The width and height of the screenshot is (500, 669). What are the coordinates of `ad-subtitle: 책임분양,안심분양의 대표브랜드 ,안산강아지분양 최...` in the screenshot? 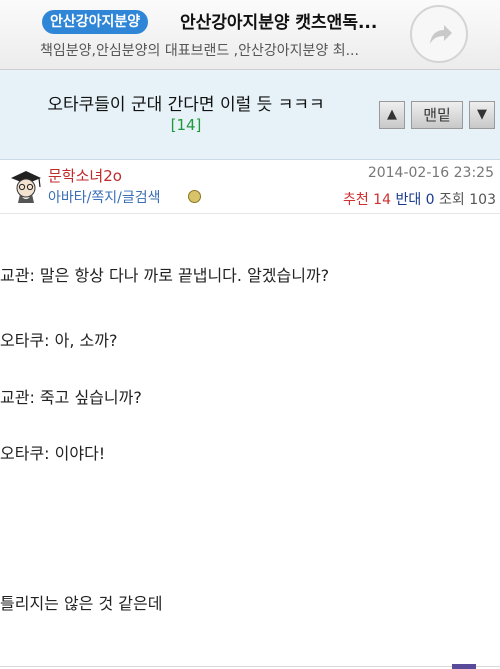 It's located at (220, 50).